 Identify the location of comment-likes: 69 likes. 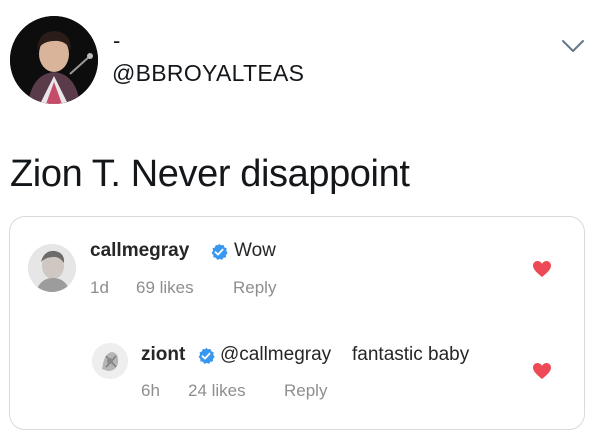
(165, 288).